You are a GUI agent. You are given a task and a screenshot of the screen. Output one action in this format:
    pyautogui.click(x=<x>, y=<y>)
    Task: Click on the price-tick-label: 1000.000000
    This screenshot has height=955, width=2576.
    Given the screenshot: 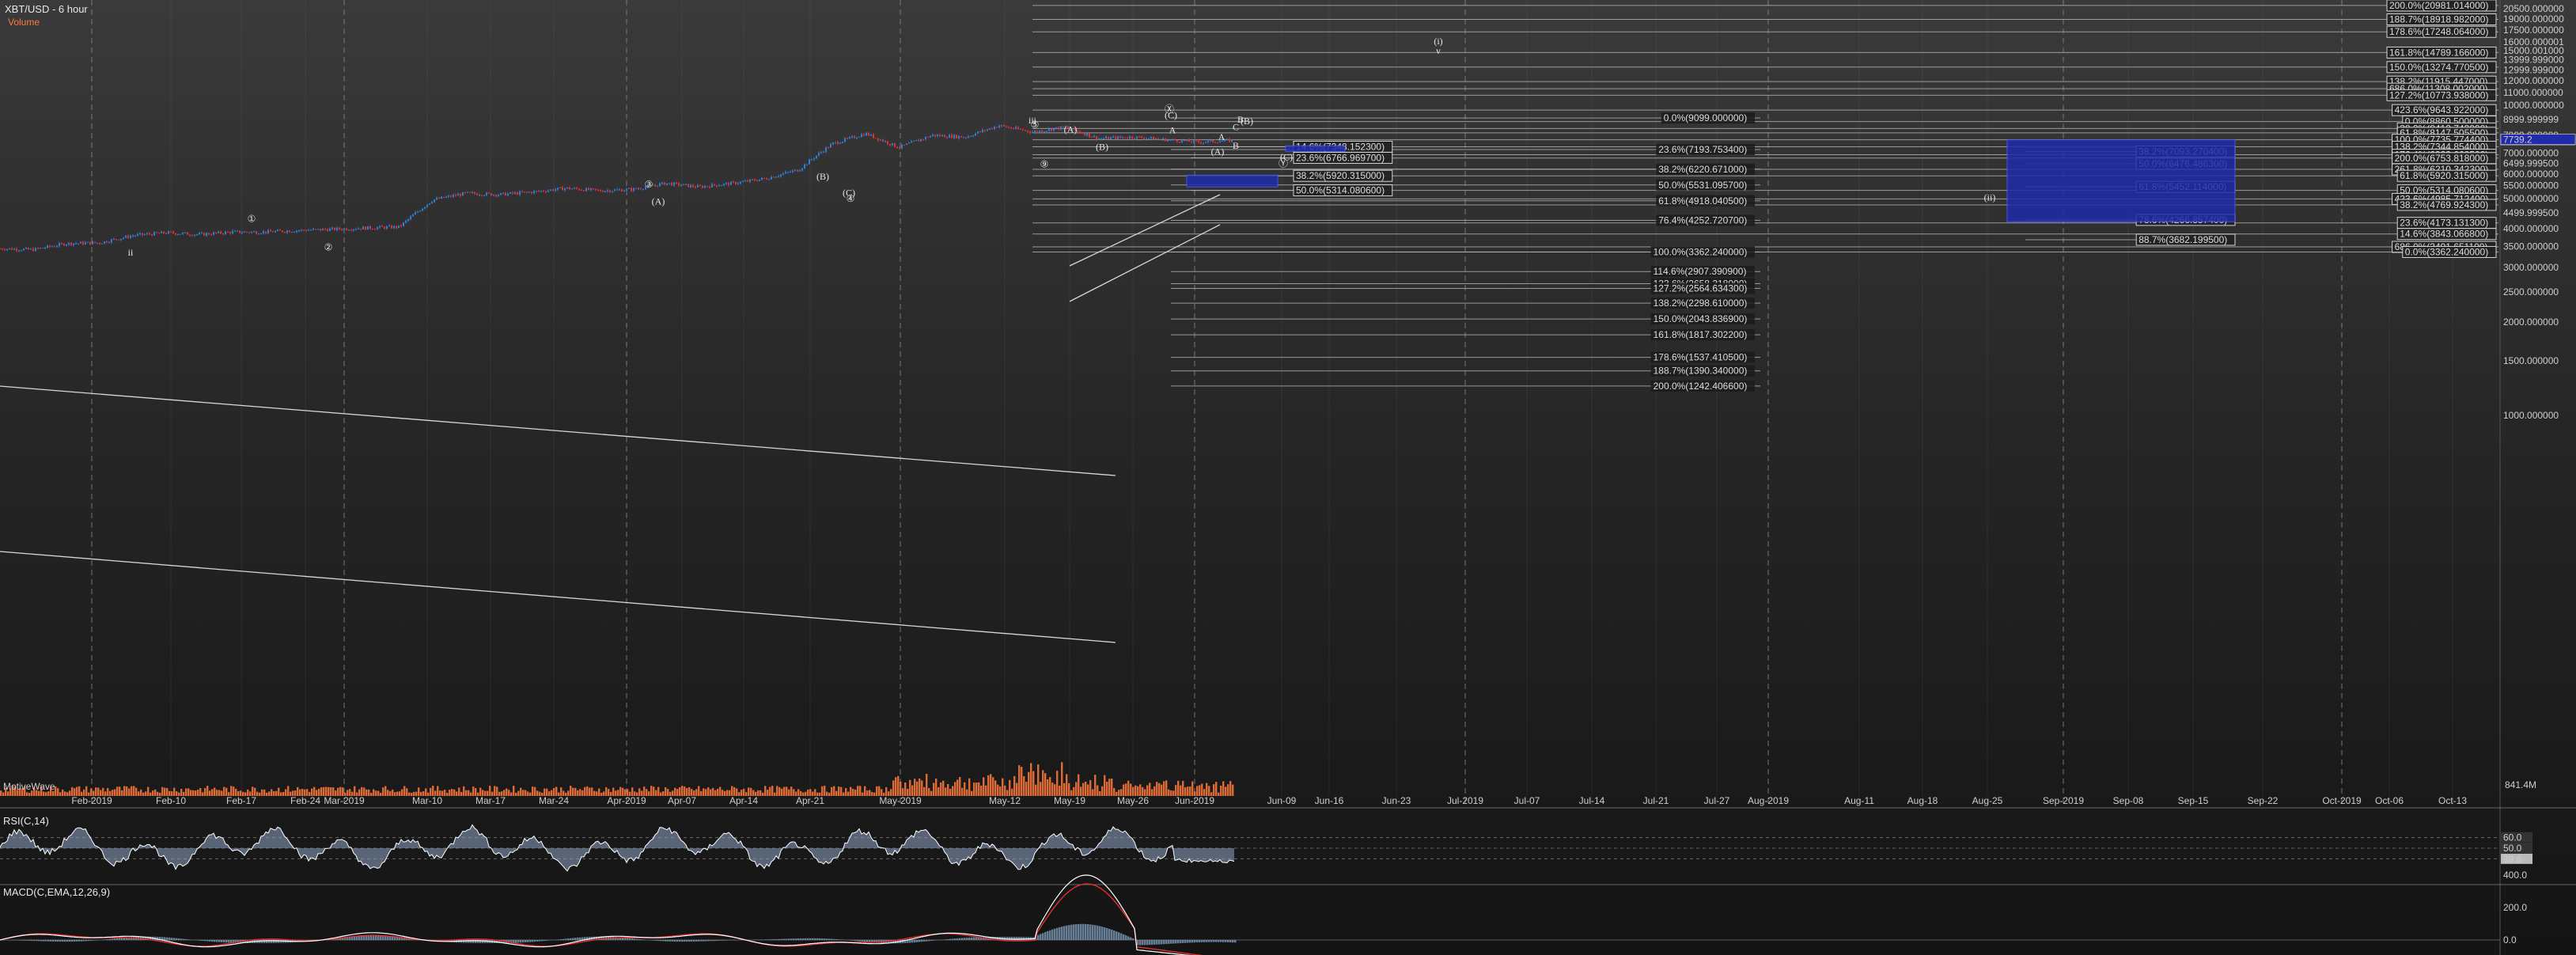 What is the action you would take?
    pyautogui.click(x=2531, y=416)
    